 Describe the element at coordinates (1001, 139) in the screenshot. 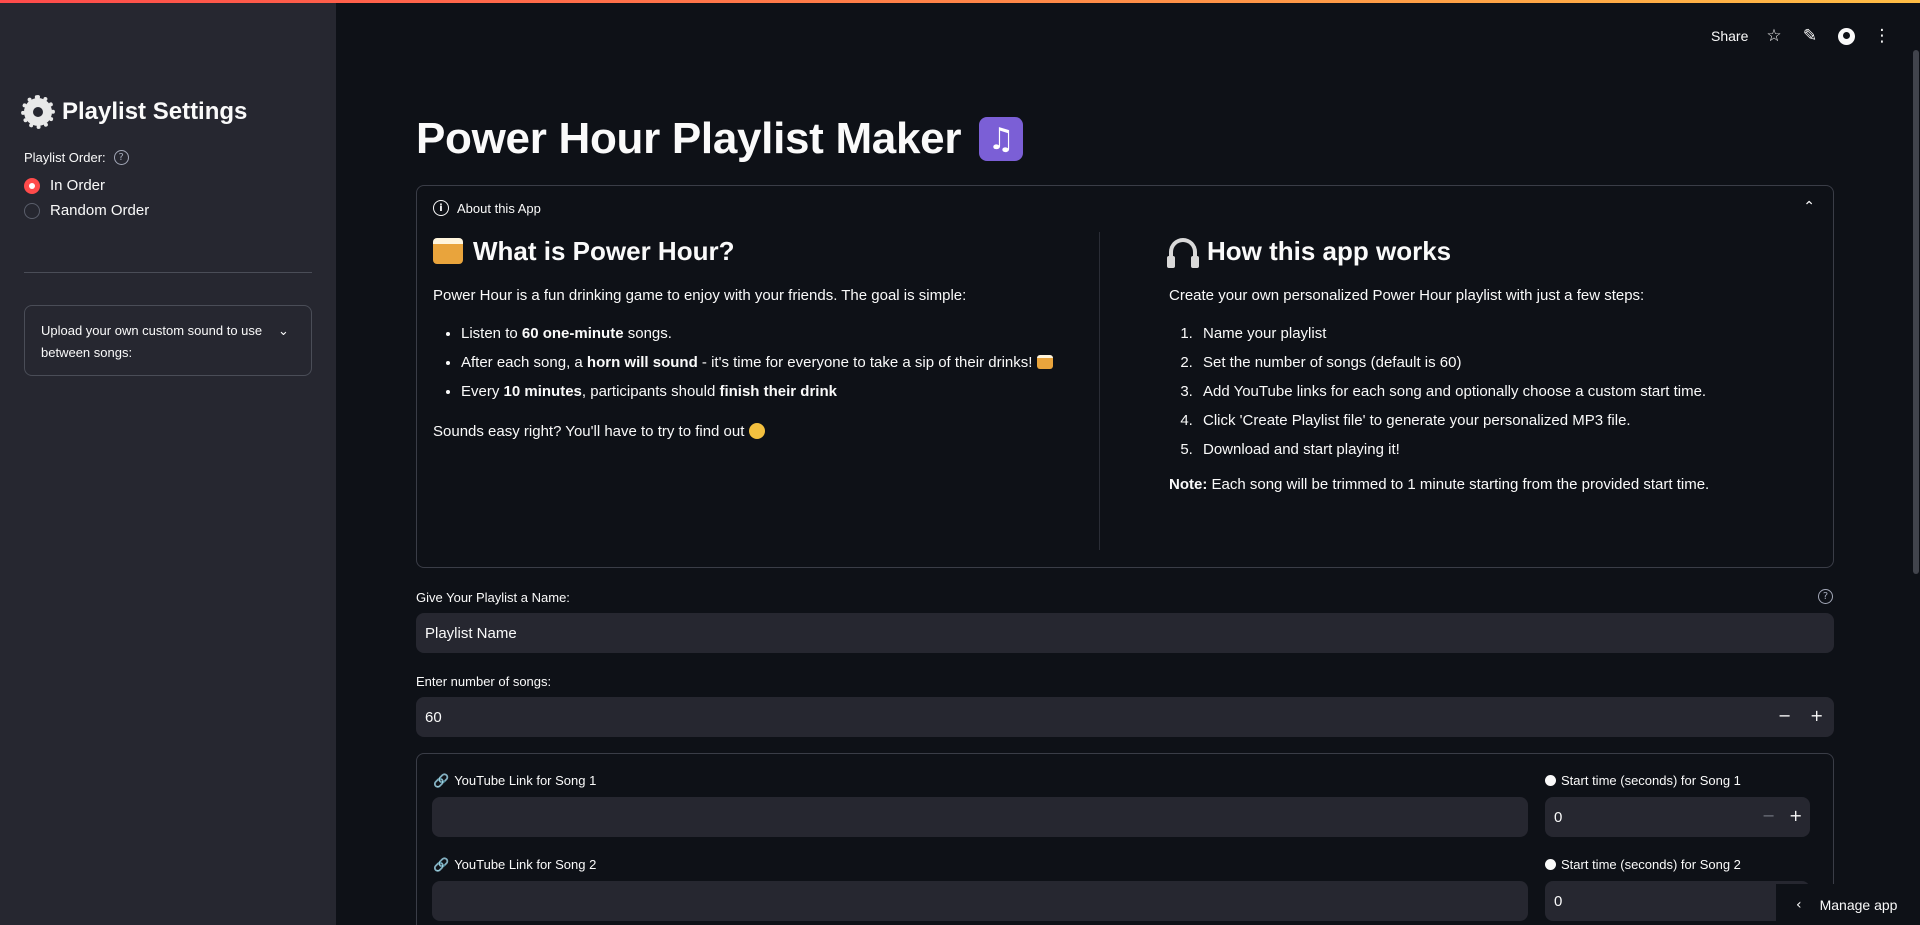

I see `music-notes-icon: ♫` at that location.